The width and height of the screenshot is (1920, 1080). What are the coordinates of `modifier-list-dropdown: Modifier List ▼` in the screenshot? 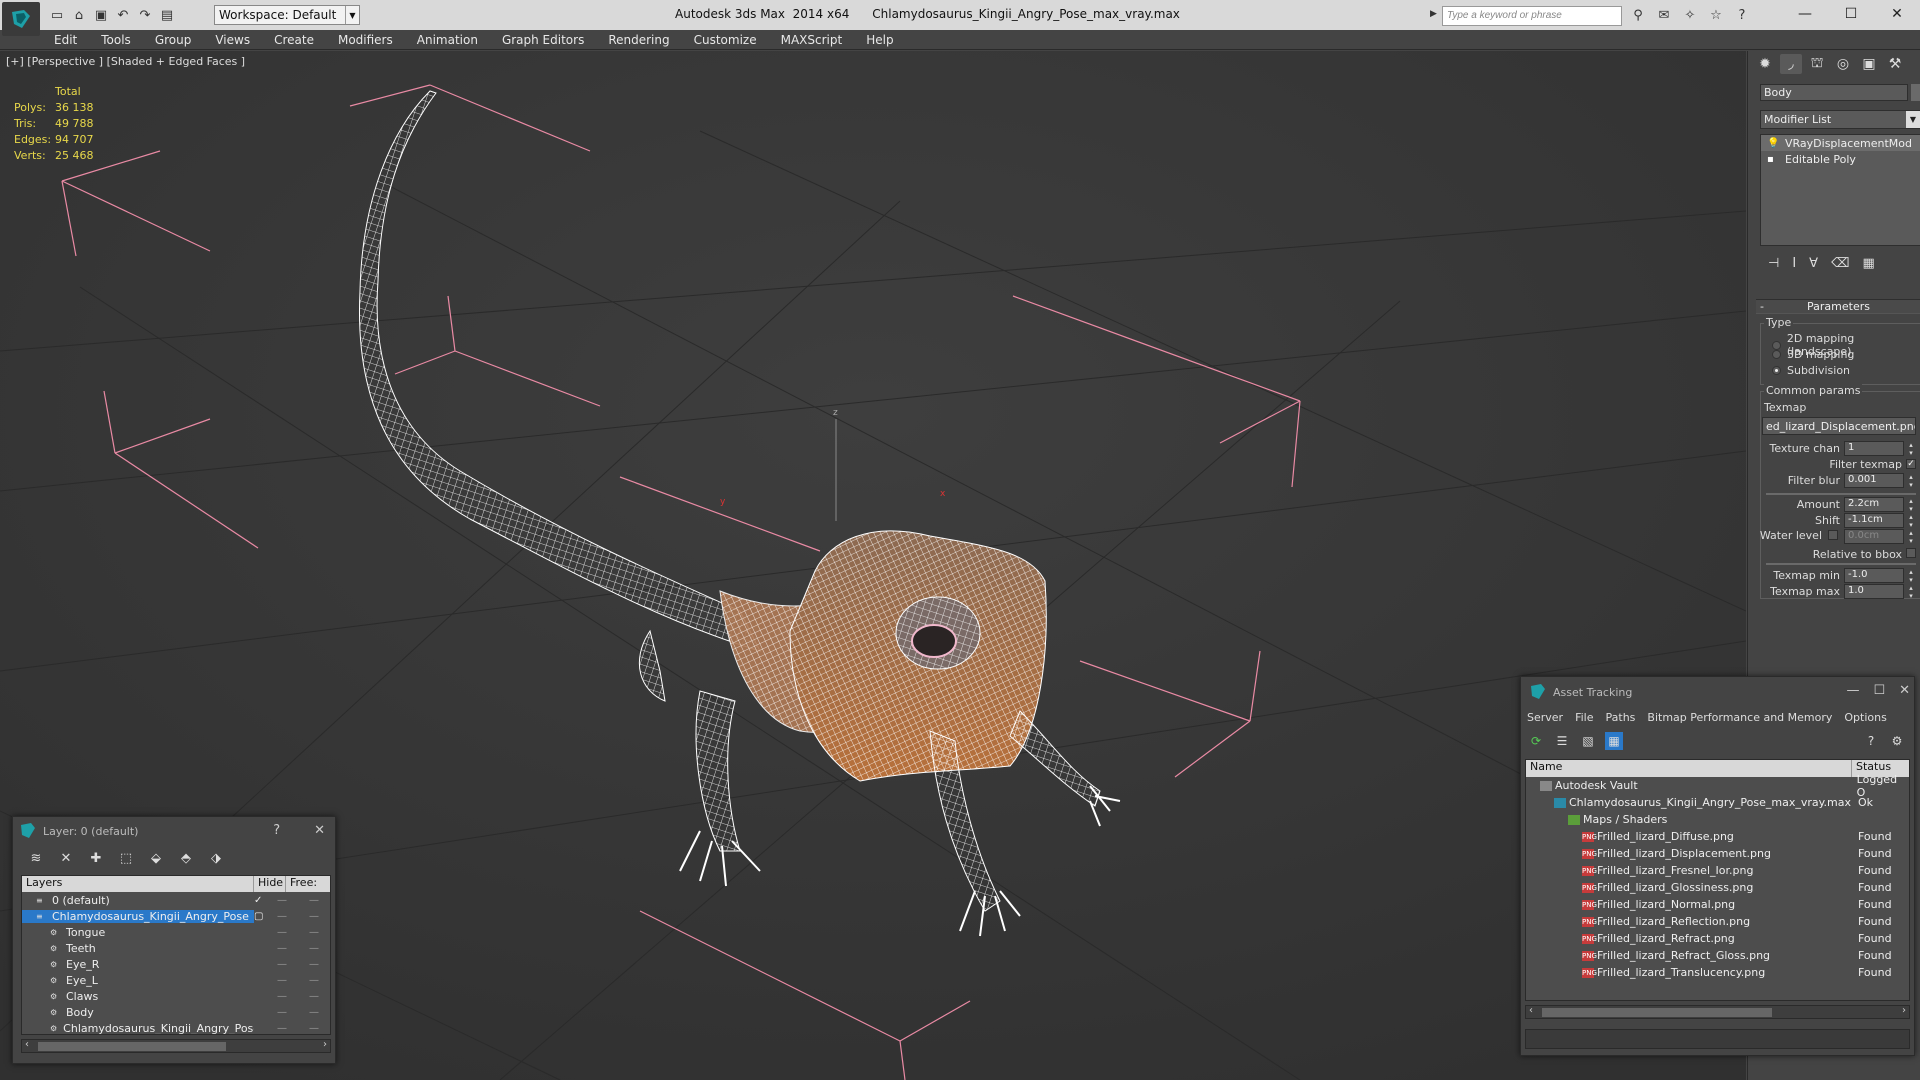 It's located at (1840, 119).